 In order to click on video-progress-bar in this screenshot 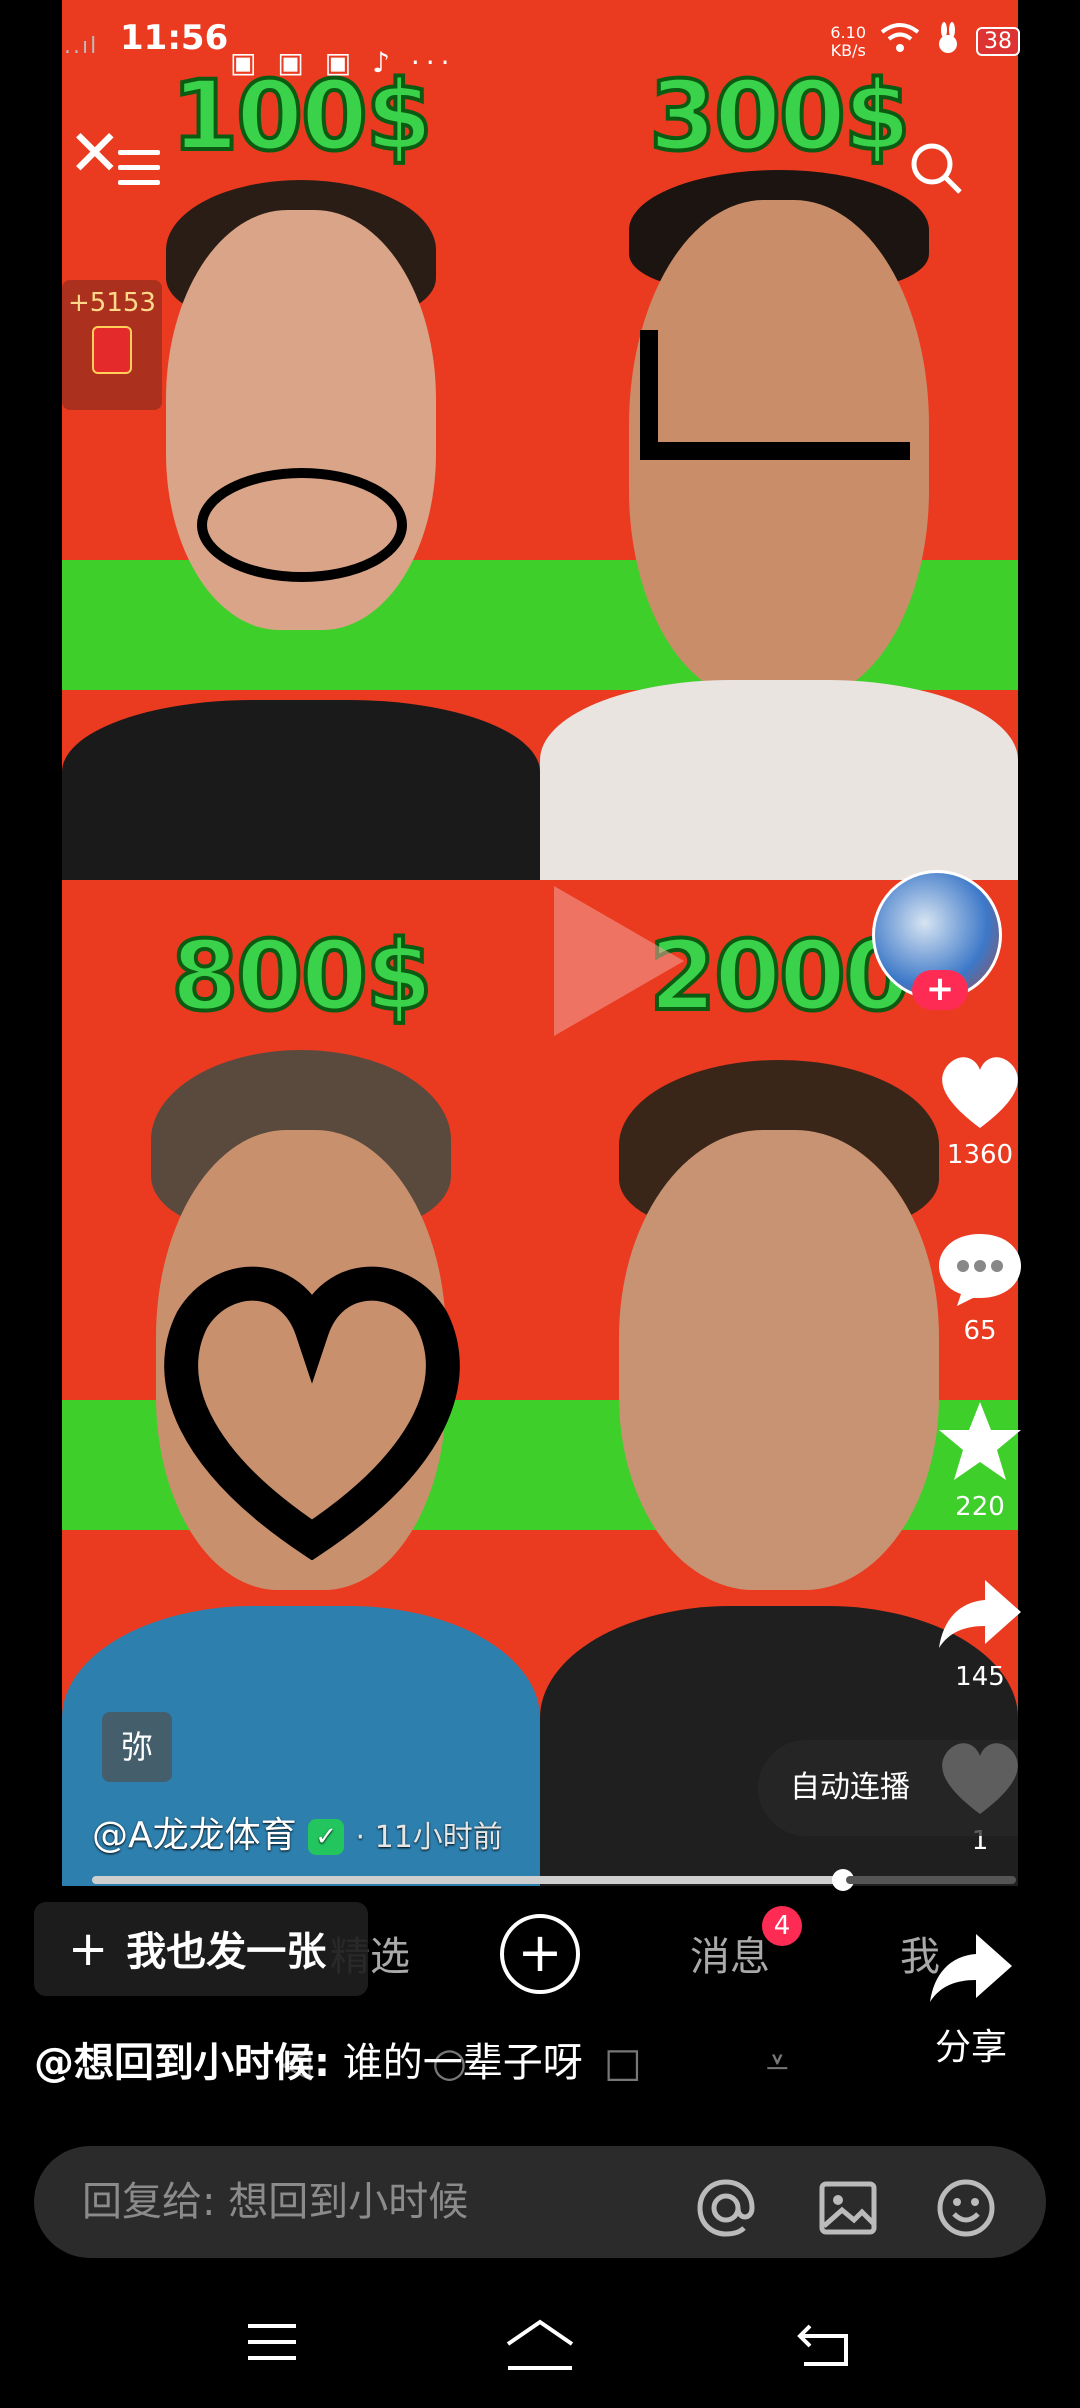, I will do `click(473, 1880)`.